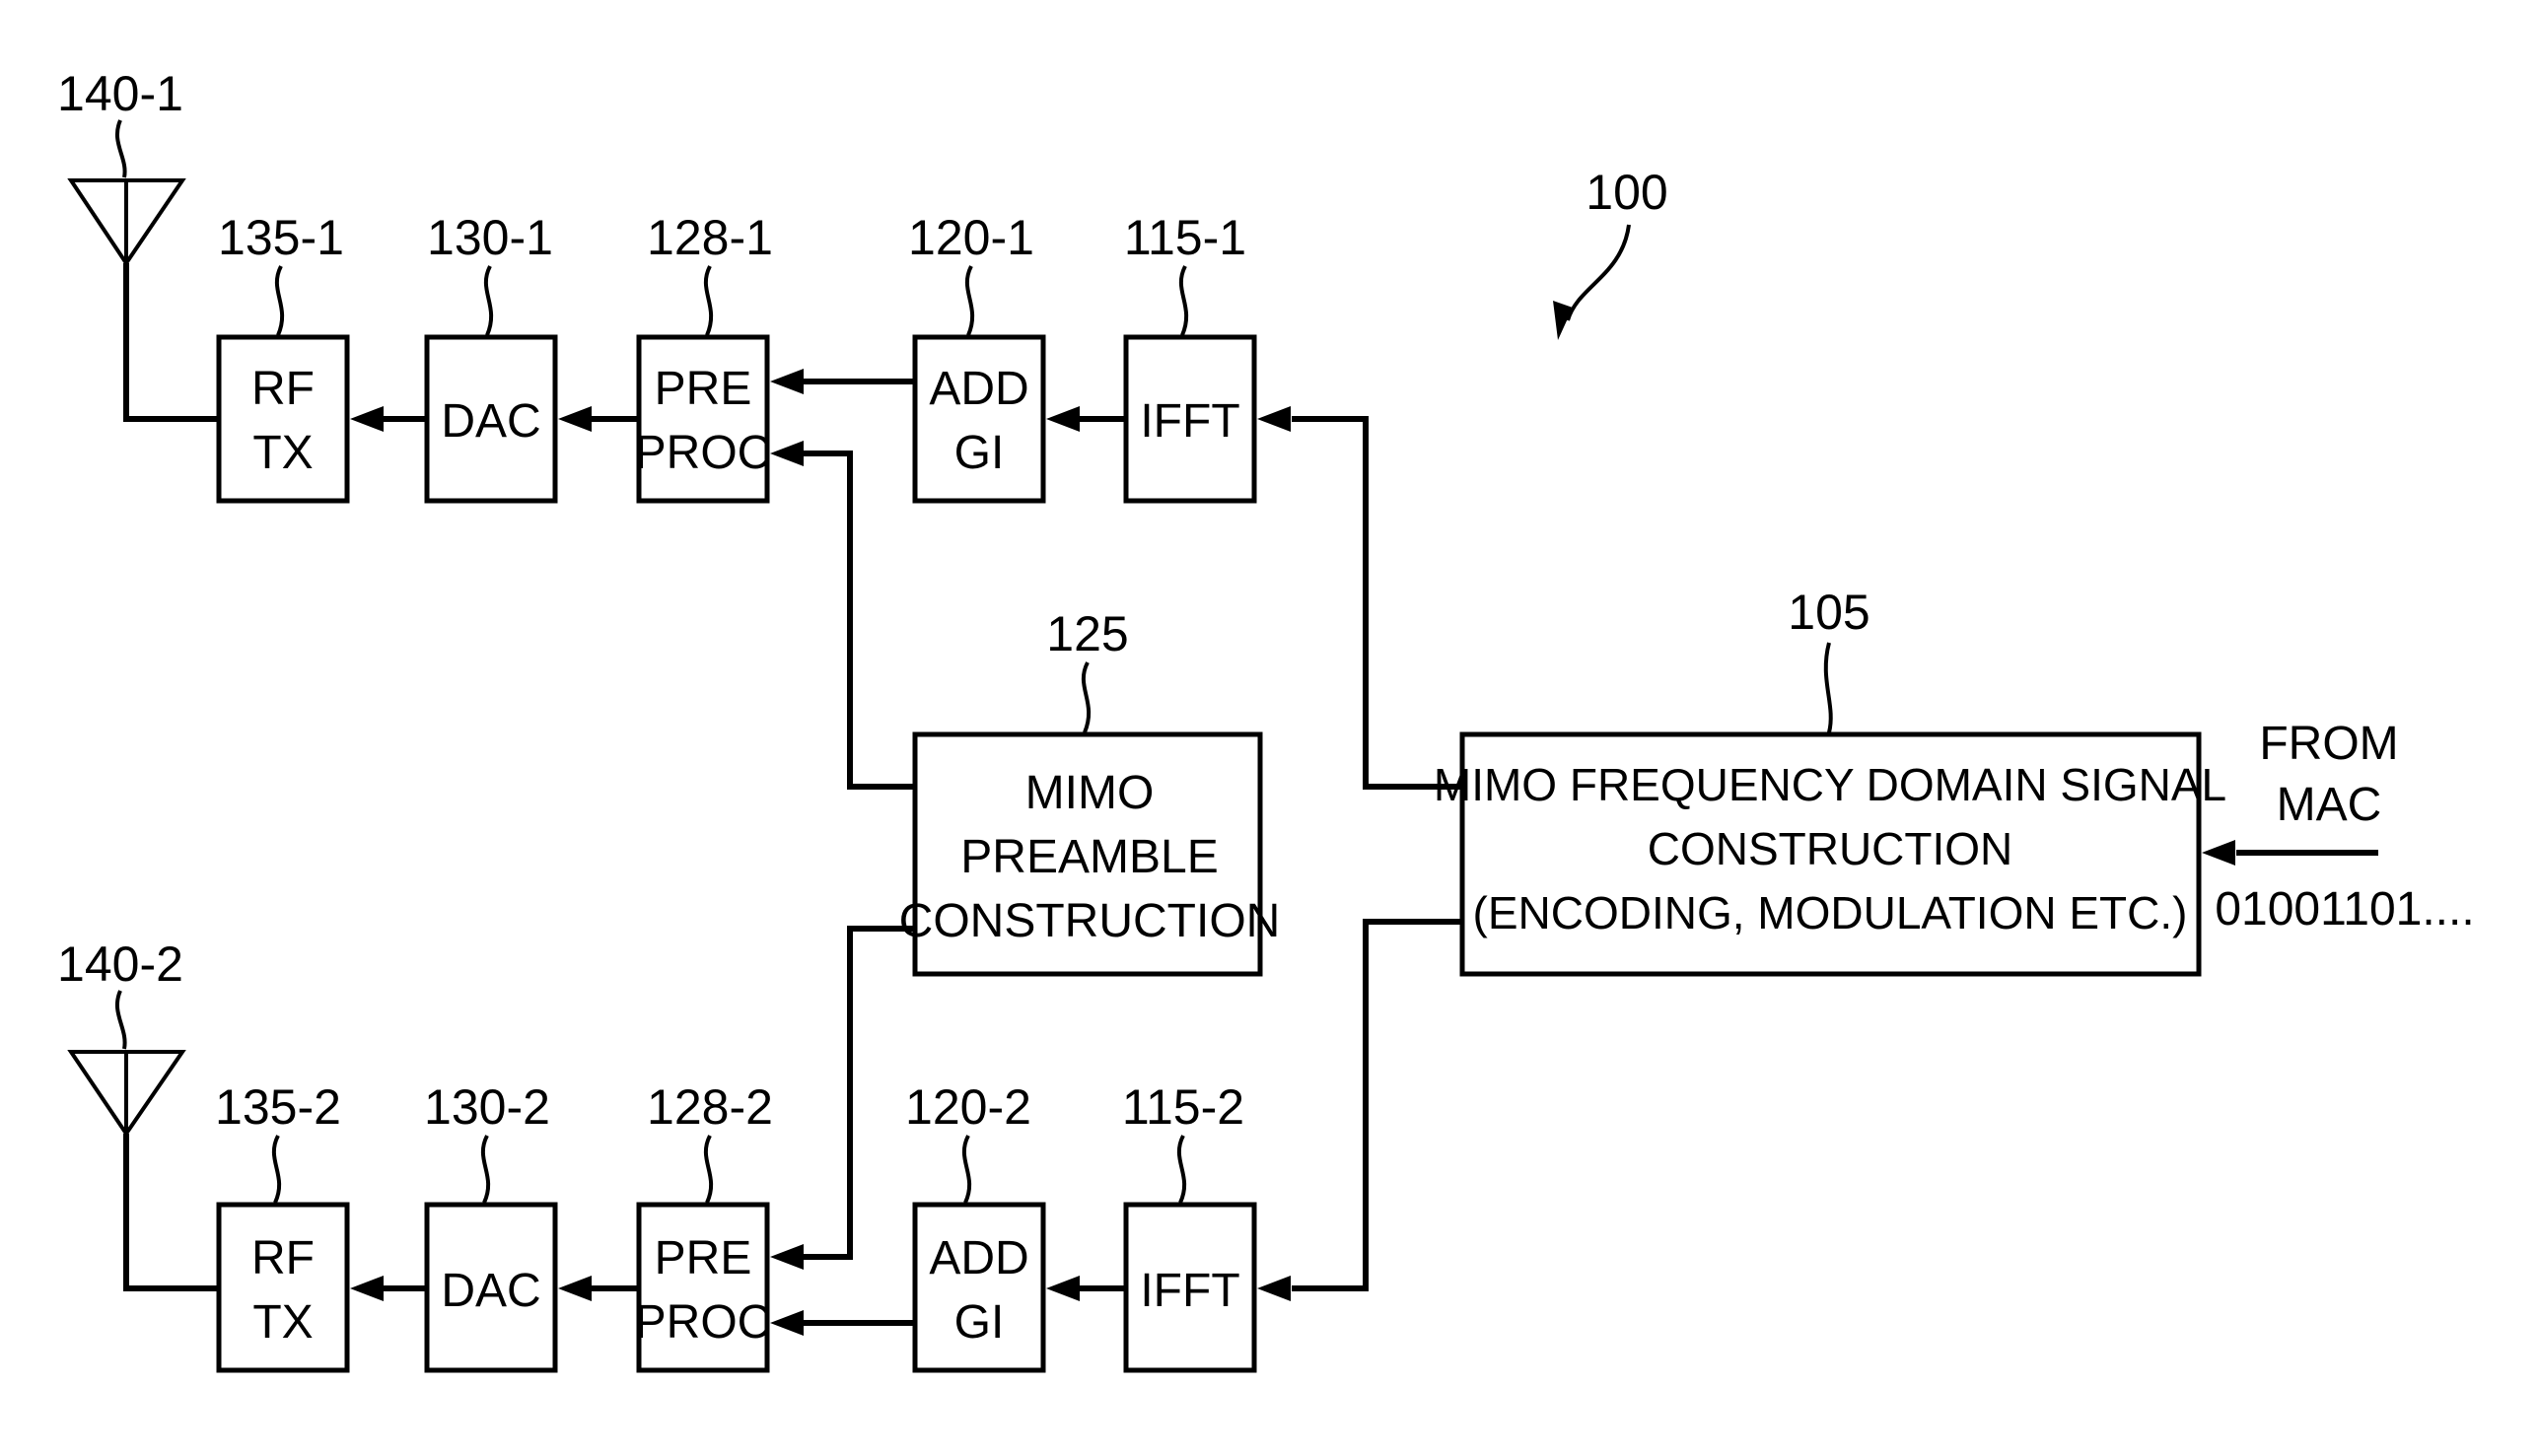 This screenshot has width=2539, height=1456. Describe the element at coordinates (710, 237) in the screenshot. I see `preproc-ref-label: 128-1` at that location.